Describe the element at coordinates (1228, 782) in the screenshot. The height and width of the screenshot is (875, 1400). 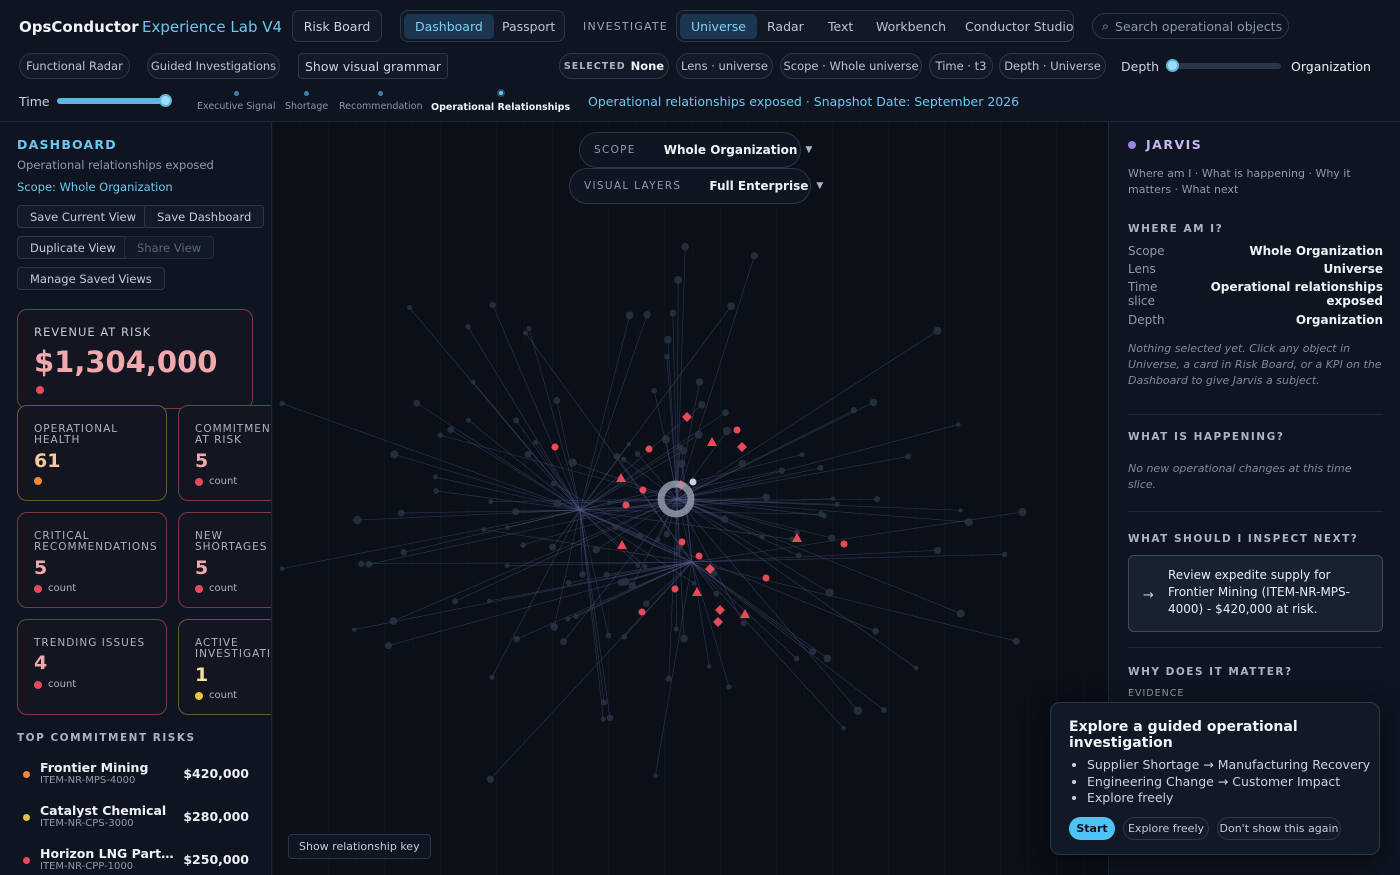
I see `guide-option: Engineering Change → Customer Impact` at that location.